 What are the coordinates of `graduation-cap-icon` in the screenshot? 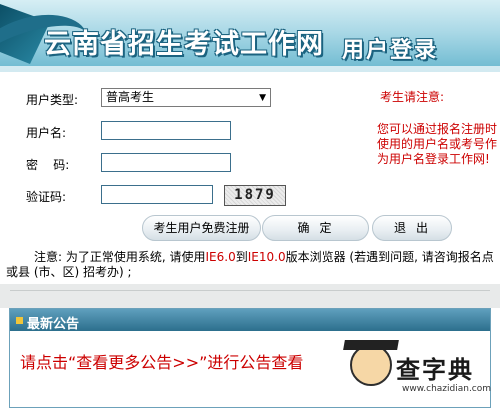 It's located at (371, 345).